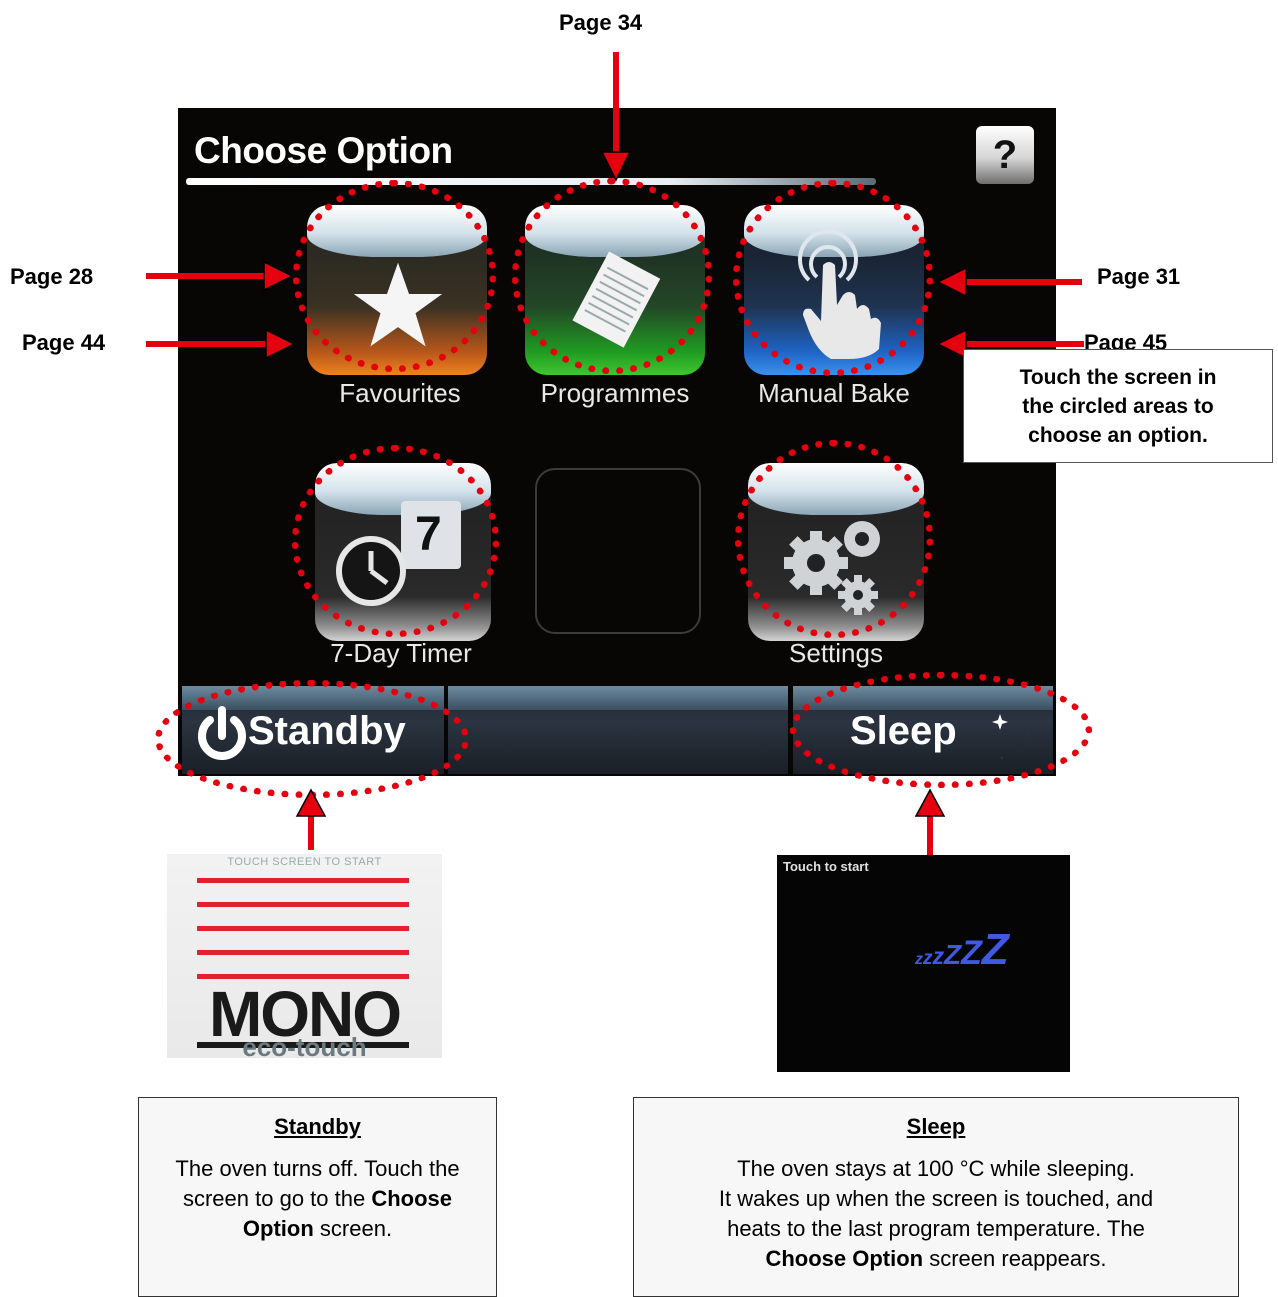 Image resolution: width=1278 pixels, height=1297 pixels. I want to click on page-ref-favourites: Page 28, so click(52, 276).